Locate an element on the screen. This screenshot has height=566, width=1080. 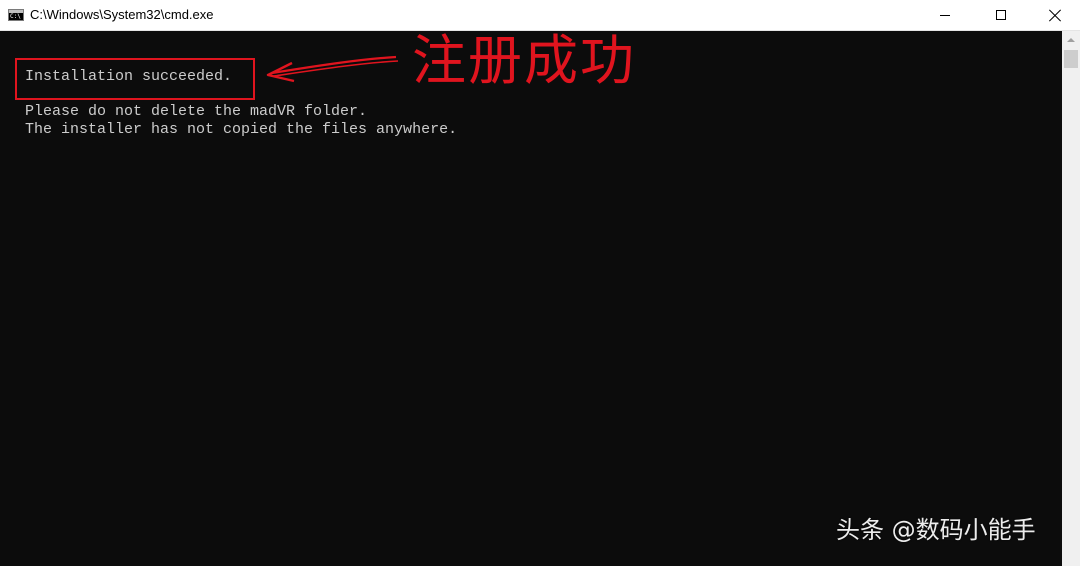
console-line-warning: Please do not delete the madVR folder. is located at coordinates (196, 111).